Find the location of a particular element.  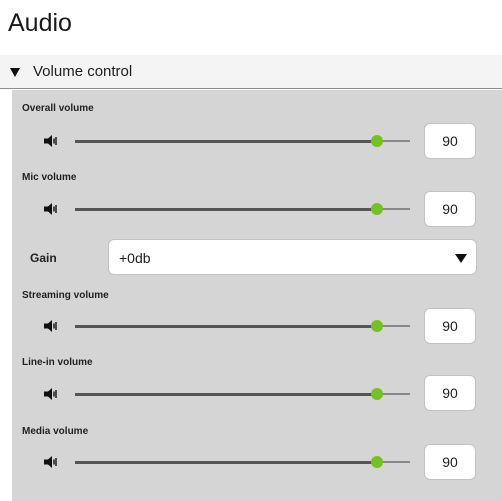

overall-volume-slider is located at coordinates (242, 141).